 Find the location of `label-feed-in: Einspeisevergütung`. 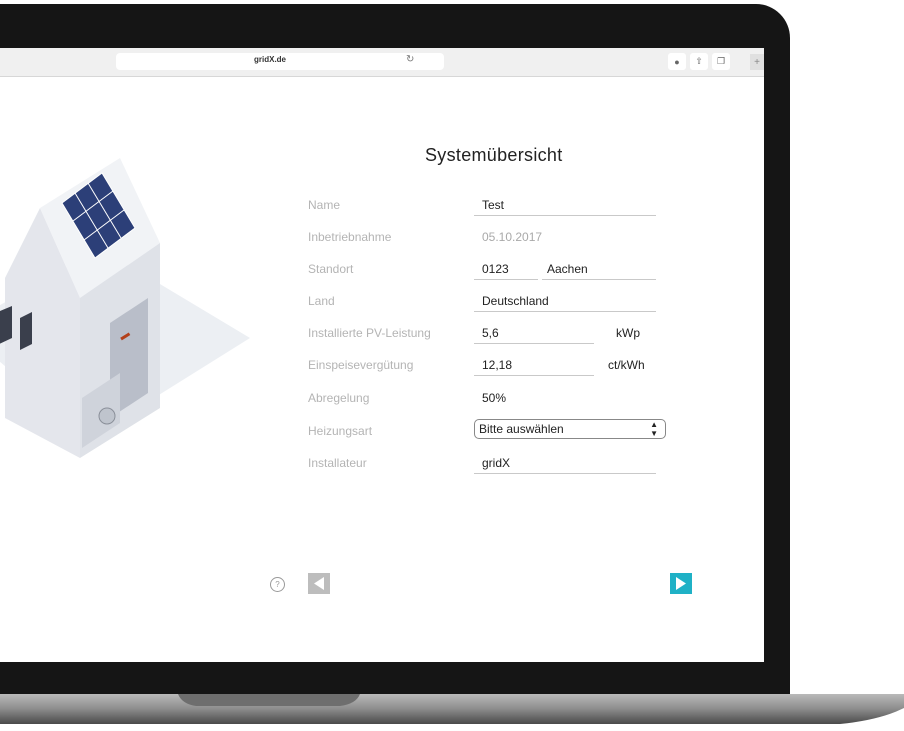

label-feed-in: Einspeisevergütung is located at coordinates (361, 365).